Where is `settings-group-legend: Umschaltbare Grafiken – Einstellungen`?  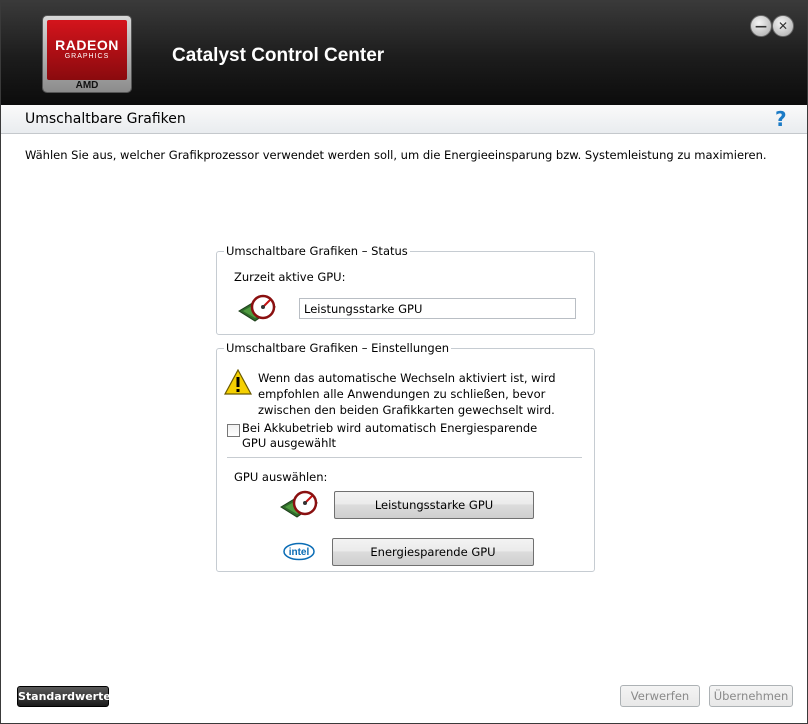
settings-group-legend: Umschaltbare Grafiken – Einstellungen is located at coordinates (338, 348).